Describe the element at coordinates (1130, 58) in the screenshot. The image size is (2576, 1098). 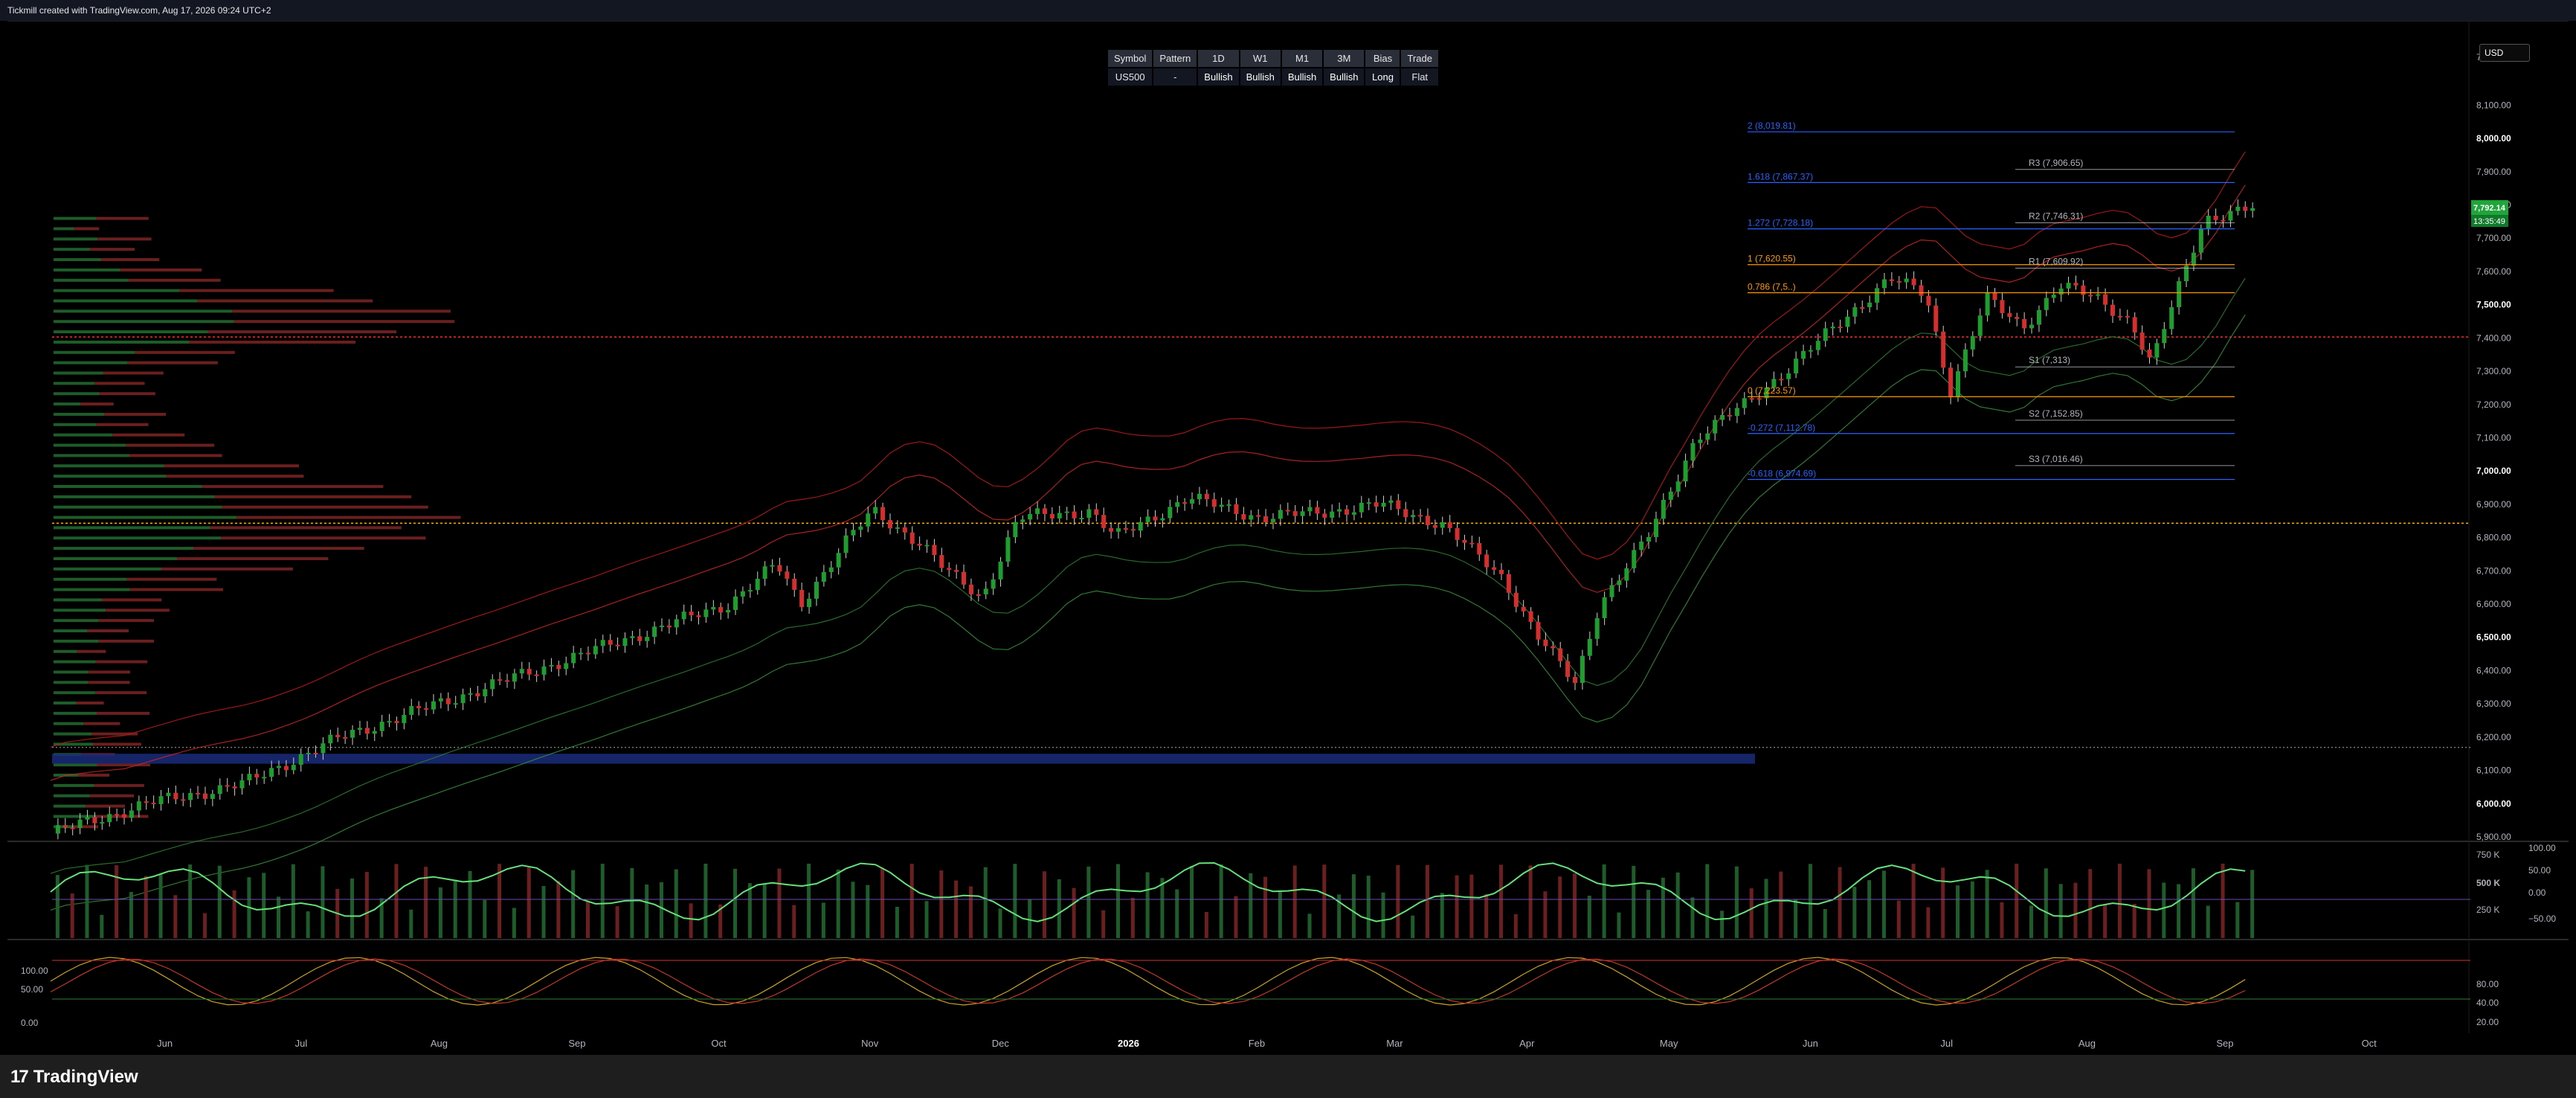
I see `signal-header-symbol: Symbol` at that location.